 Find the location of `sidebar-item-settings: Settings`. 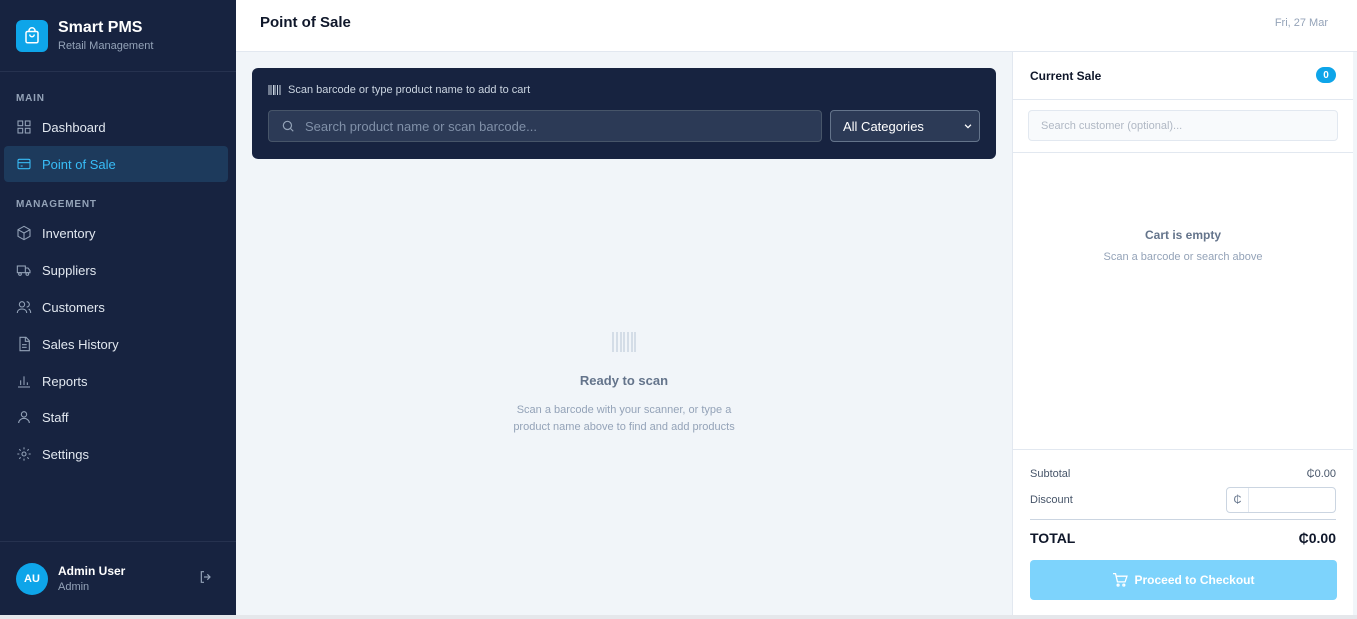

sidebar-item-settings: Settings is located at coordinates (116, 454).